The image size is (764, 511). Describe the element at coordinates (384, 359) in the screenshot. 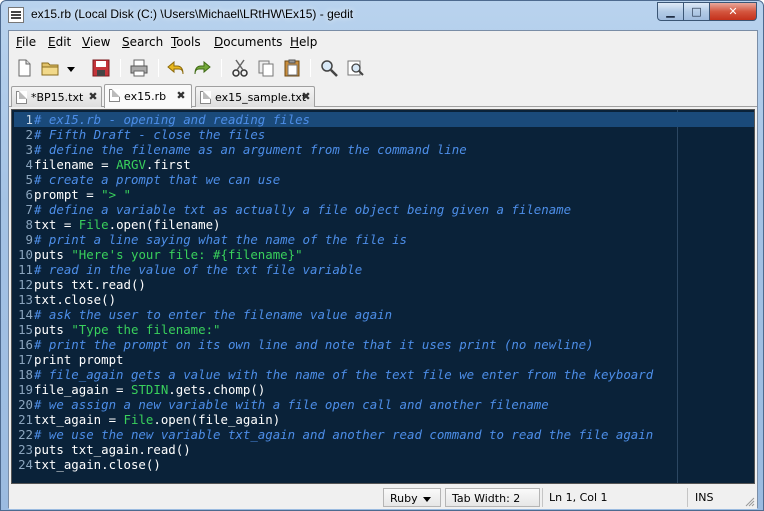

I see `code-line: 17print prompt` at that location.